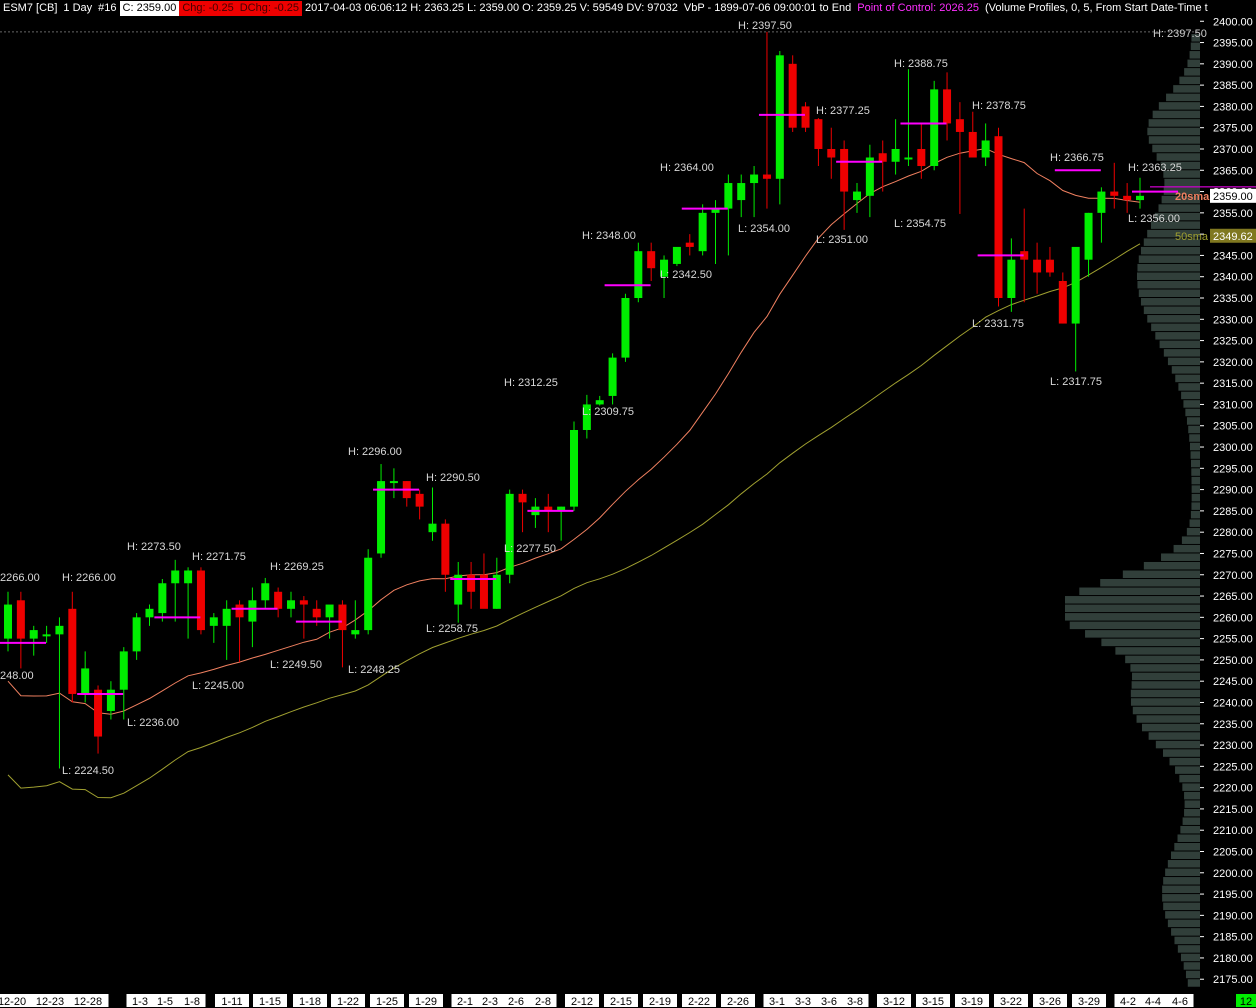 The image size is (1256, 1008). I want to click on session-extreme-label: H: 2348.00, so click(609, 236).